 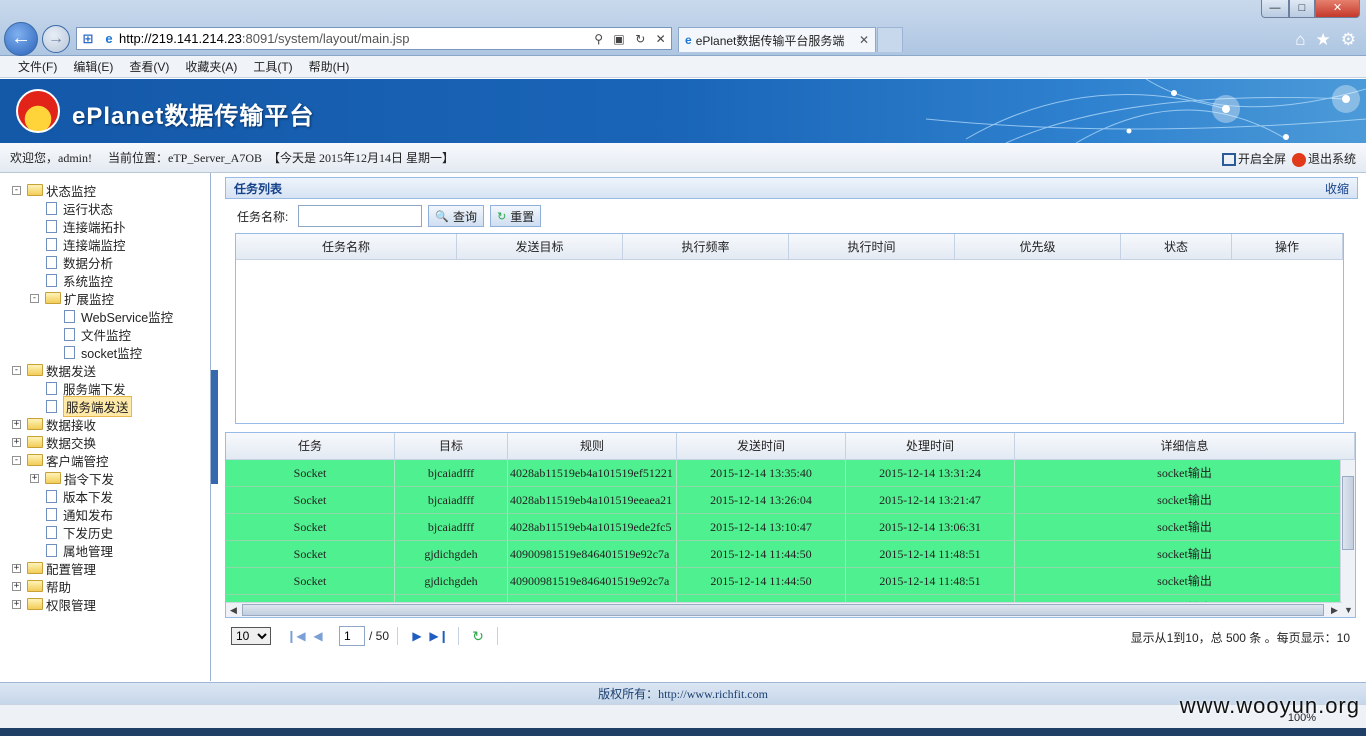 What do you see at coordinates (310, 446) in the screenshot?
I see `column-header: 任务` at bounding box center [310, 446].